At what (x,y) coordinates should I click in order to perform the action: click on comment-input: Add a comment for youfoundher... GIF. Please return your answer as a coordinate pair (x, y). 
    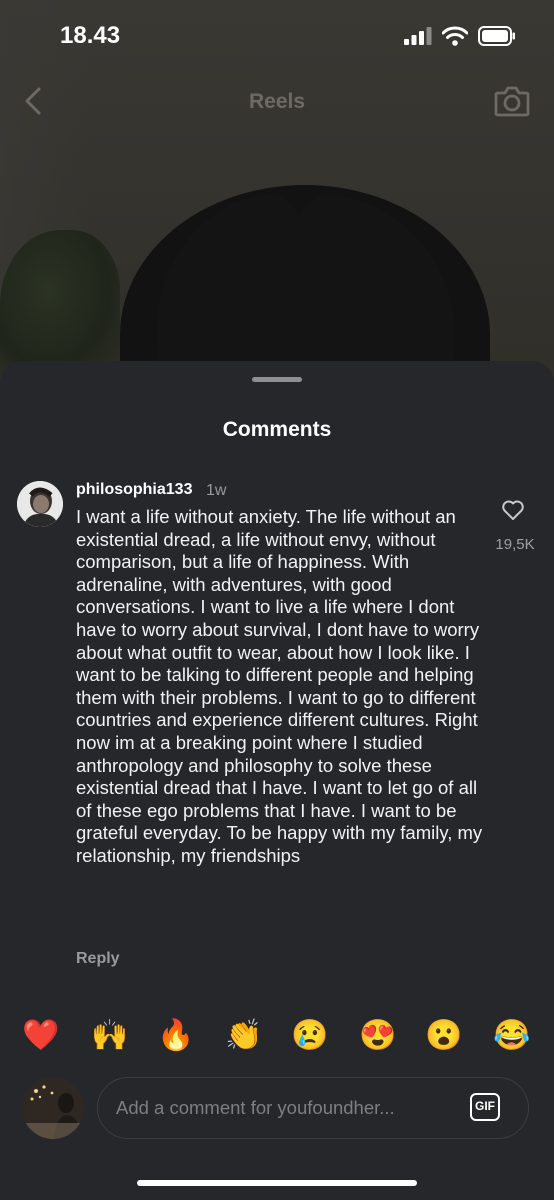
    Looking at the image, I should click on (313, 1108).